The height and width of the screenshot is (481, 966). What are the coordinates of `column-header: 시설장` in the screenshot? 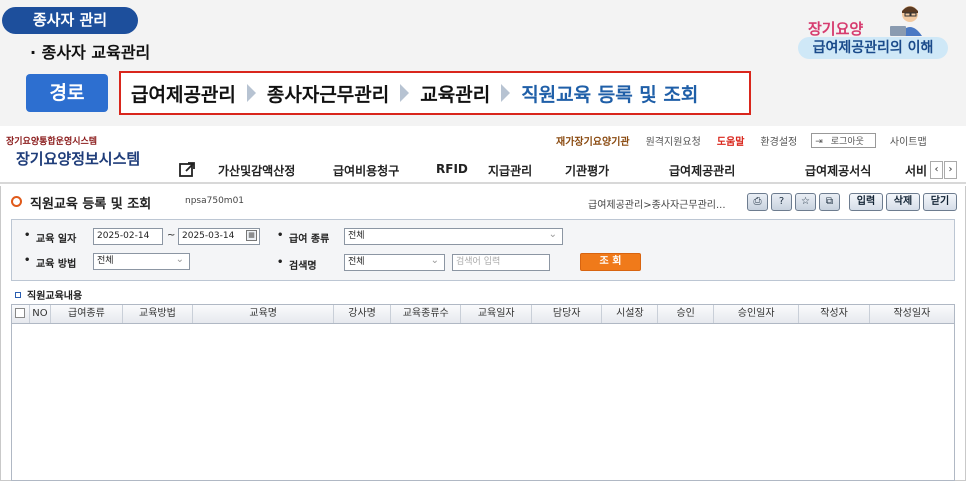 It's located at (630, 314).